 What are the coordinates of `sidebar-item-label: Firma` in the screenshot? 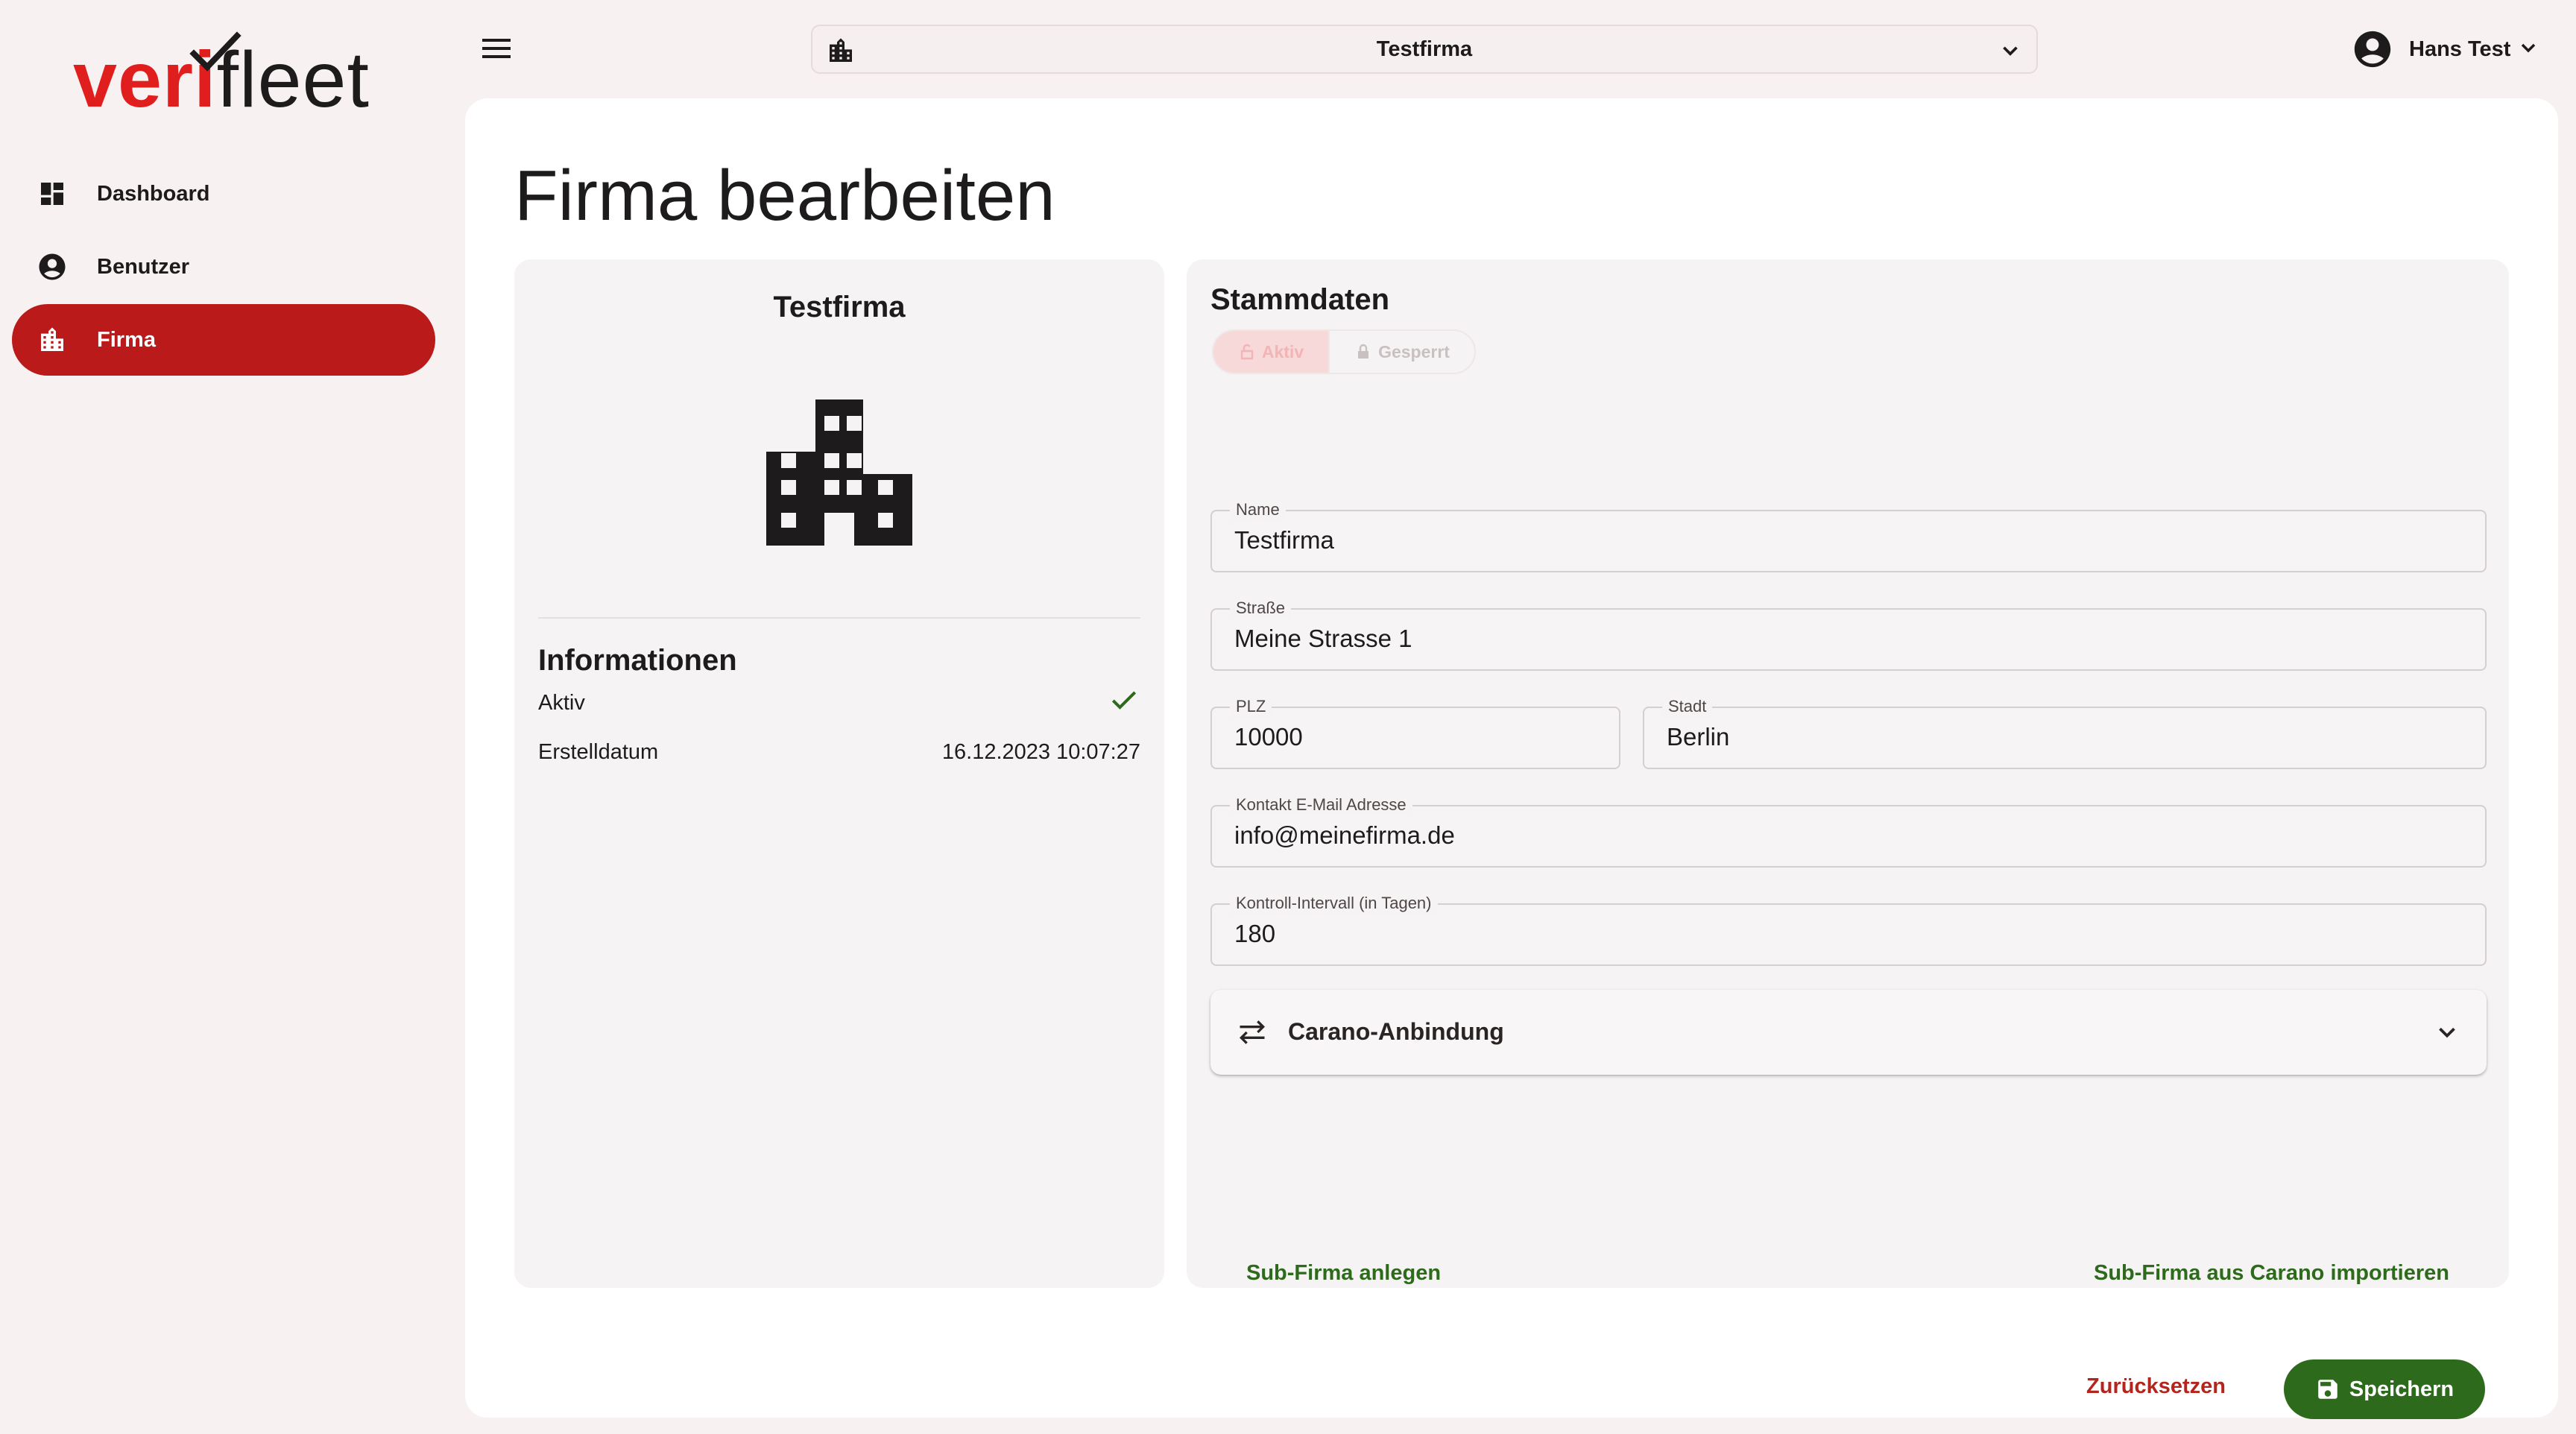 It's located at (126, 339).